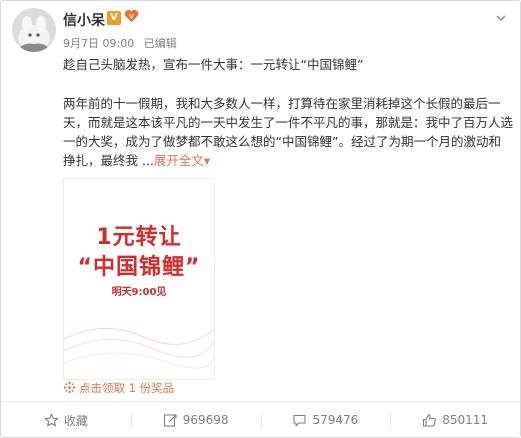 This screenshot has height=438, width=521. I want to click on comment-button: 579476, so click(325, 420).